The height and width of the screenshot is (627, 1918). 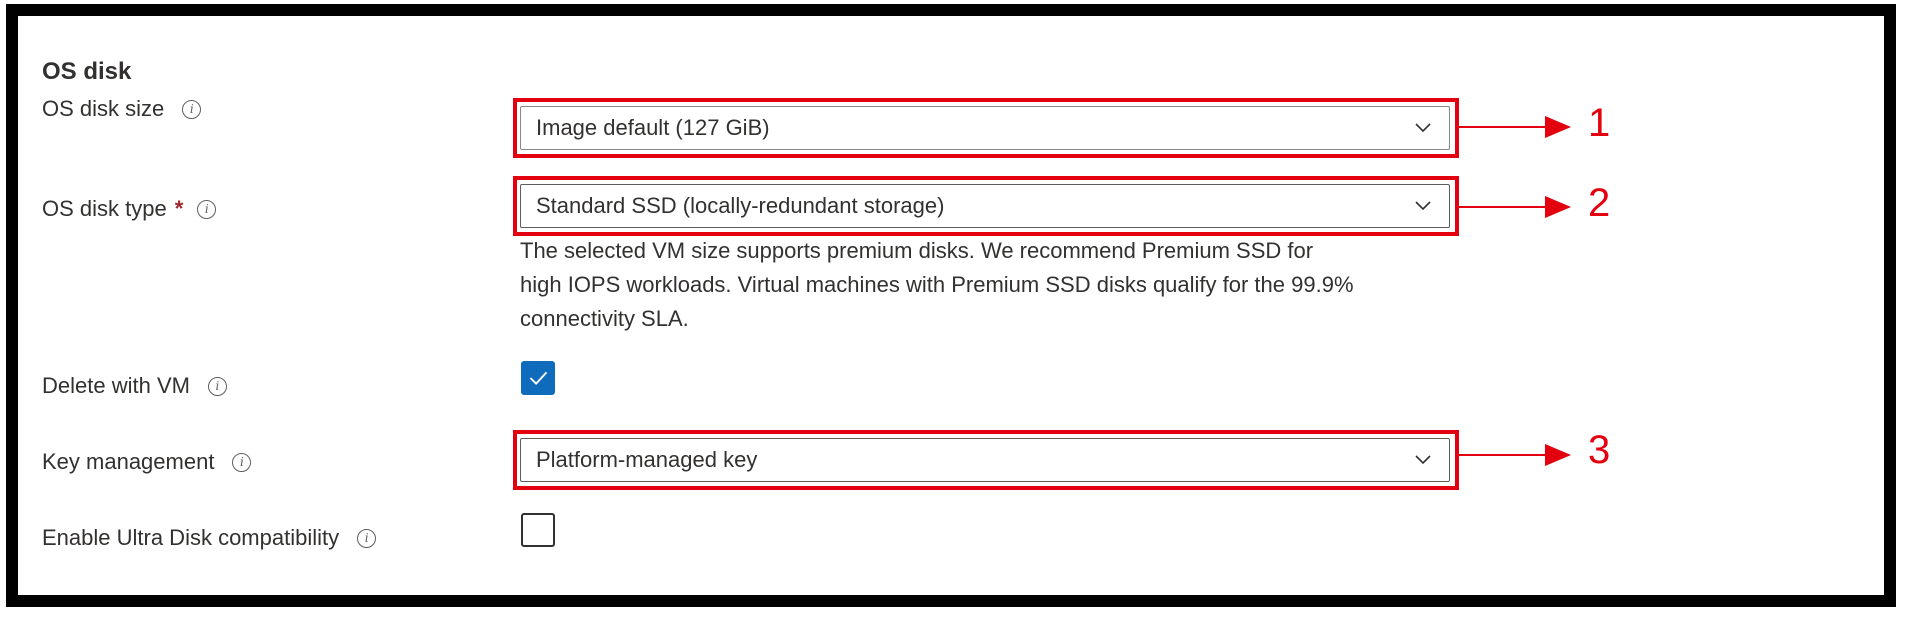 What do you see at coordinates (116, 385) in the screenshot?
I see `delete-with-vm-label: Delete with VM` at bounding box center [116, 385].